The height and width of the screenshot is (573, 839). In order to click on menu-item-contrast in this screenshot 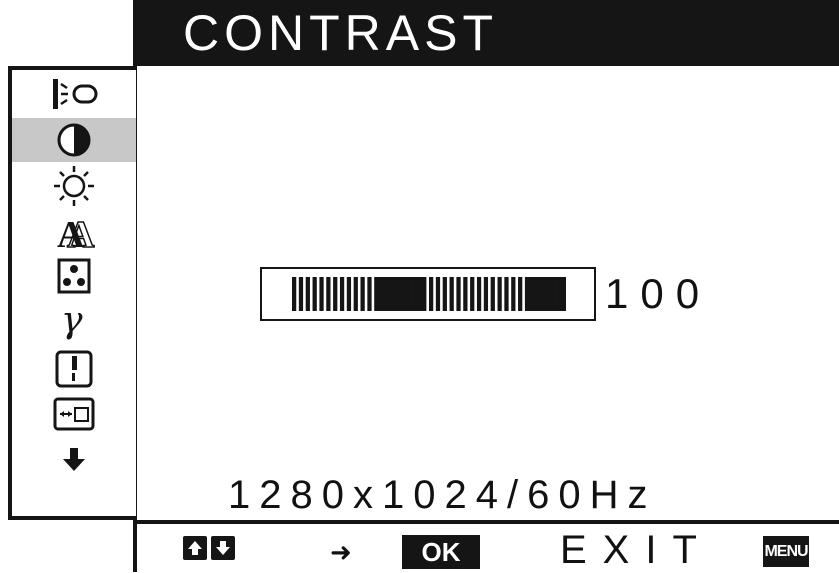, I will do `click(74, 140)`.